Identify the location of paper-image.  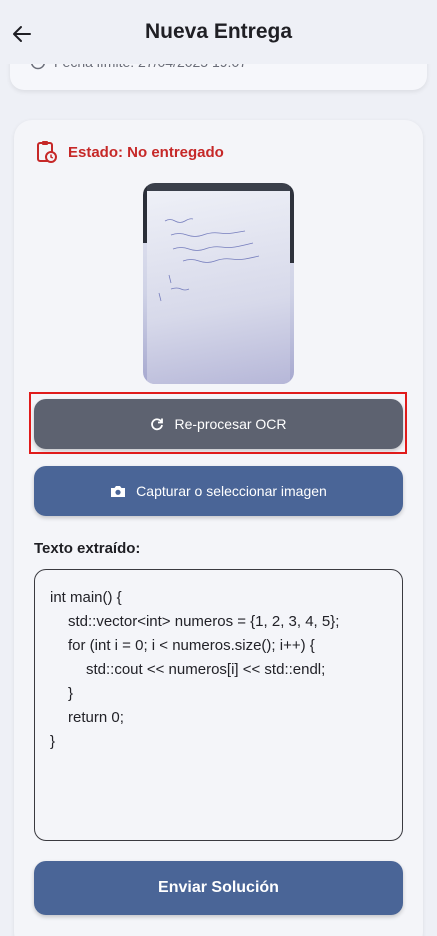
(218, 287).